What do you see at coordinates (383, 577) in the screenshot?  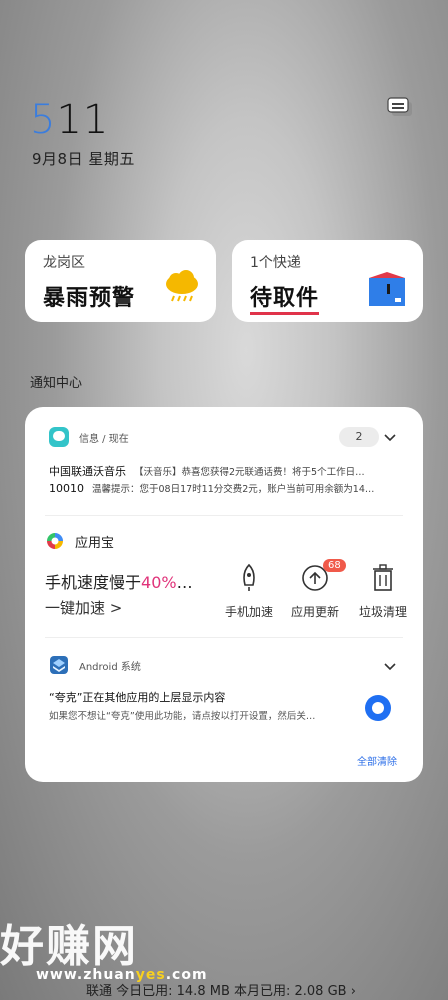 I see `trash-icon` at bounding box center [383, 577].